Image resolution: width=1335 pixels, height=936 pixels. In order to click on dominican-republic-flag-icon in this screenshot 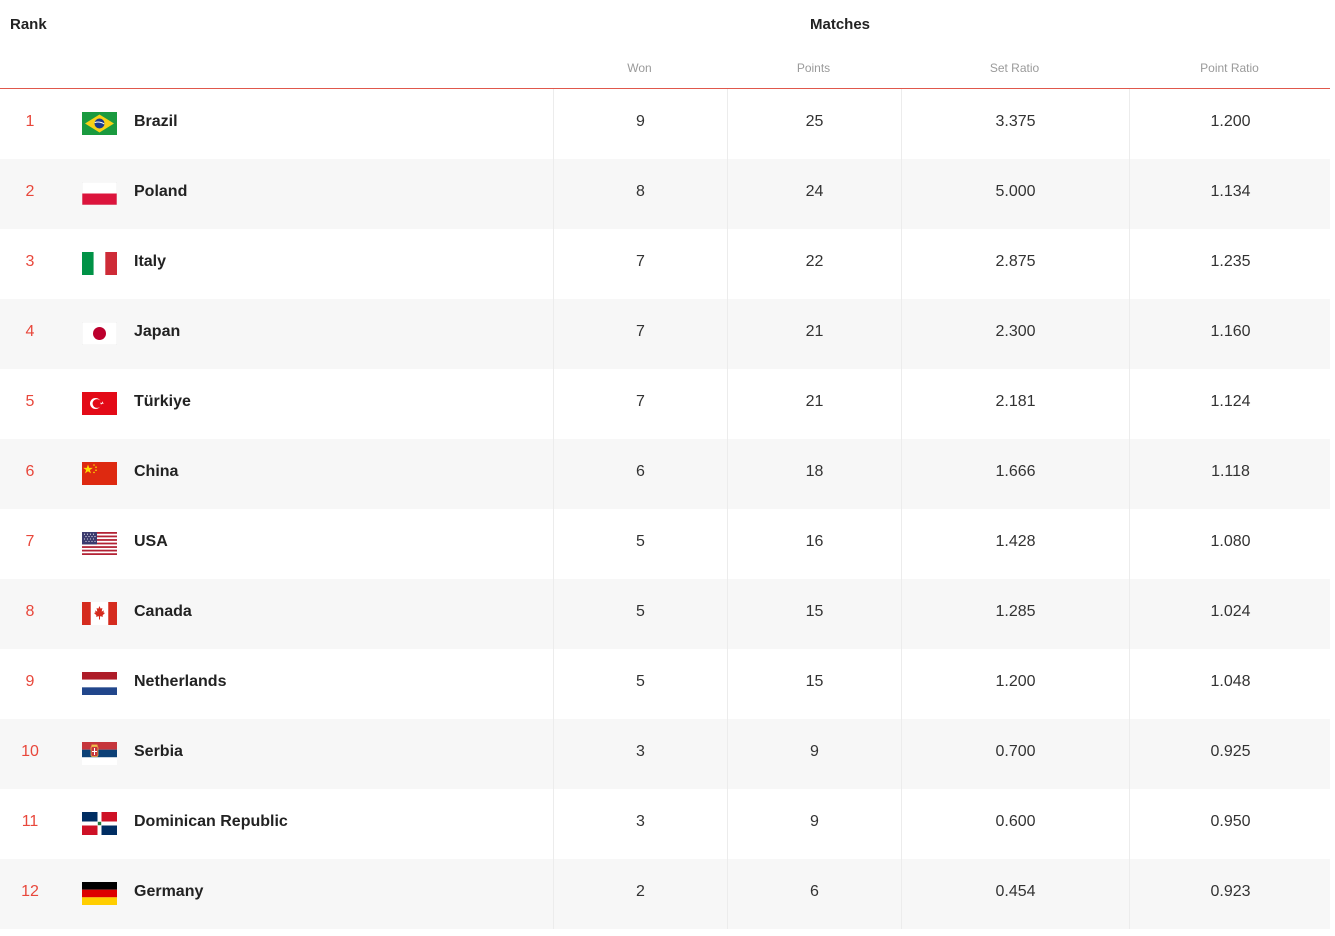, I will do `click(99, 823)`.